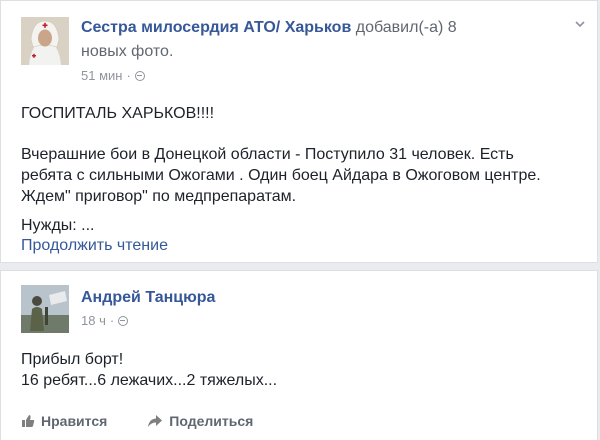  What do you see at coordinates (216, 27) in the screenshot?
I see `author-name: Сестра милосердия АТО/ Харьков` at bounding box center [216, 27].